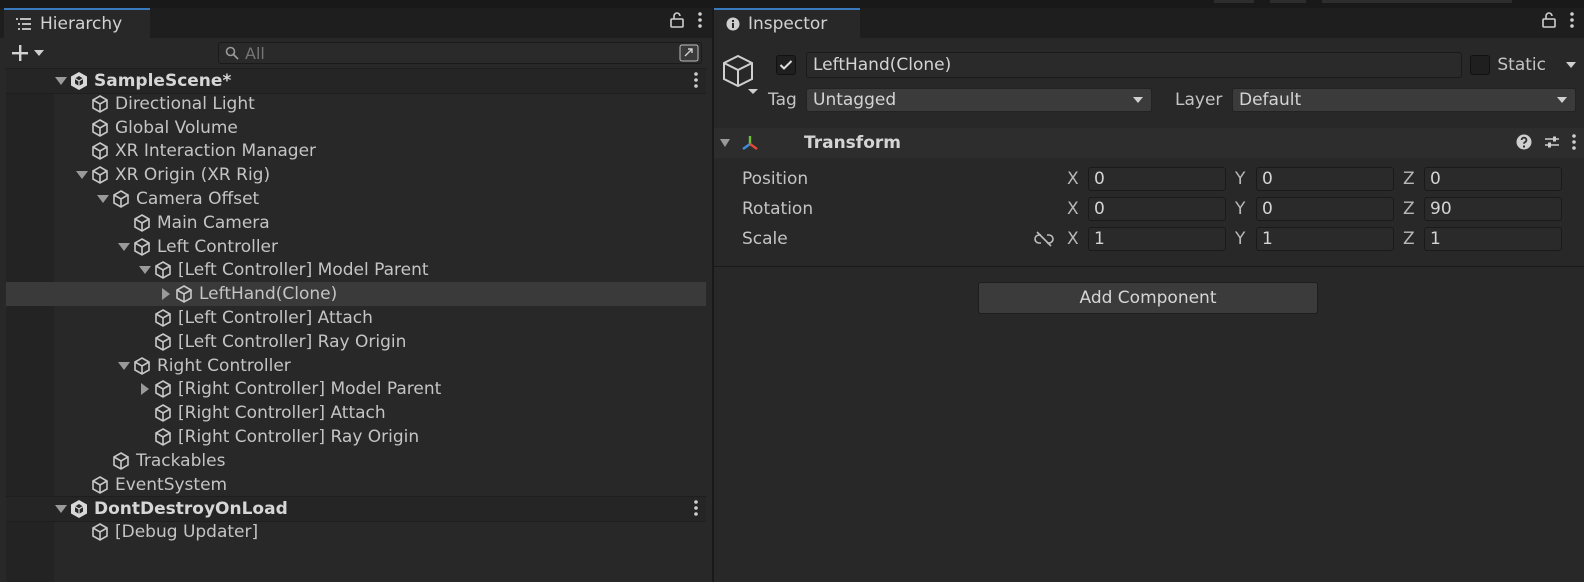  I want to click on rotation-y-input, so click(1325, 209).